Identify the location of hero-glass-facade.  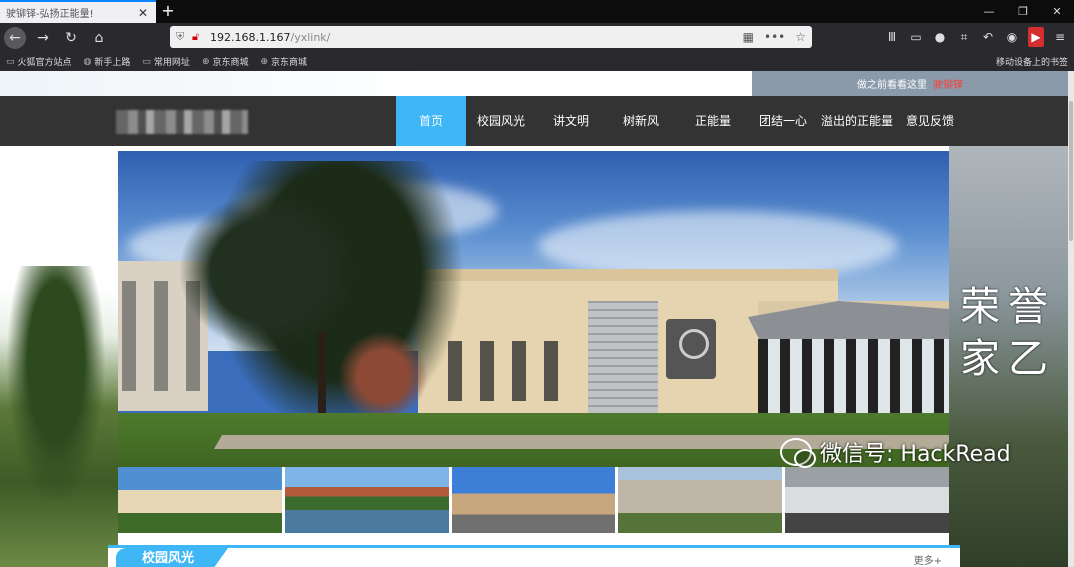
(853, 379).